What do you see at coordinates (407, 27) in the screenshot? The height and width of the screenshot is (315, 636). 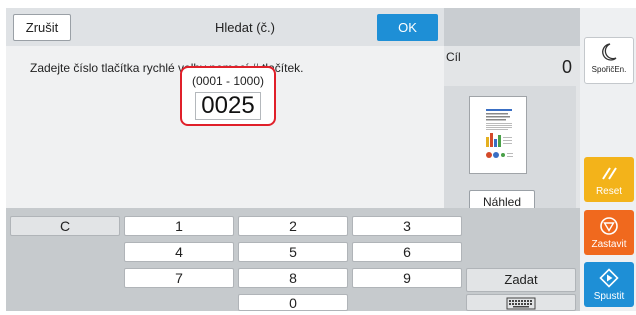 I see `ok-button: OK` at bounding box center [407, 27].